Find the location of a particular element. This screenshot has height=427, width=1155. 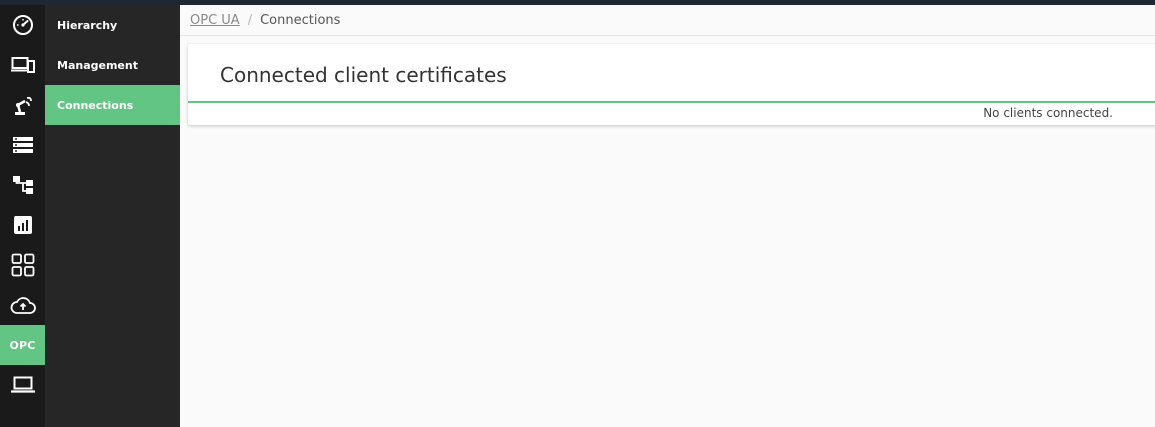

rail-item-robot is located at coordinates (22, 105).